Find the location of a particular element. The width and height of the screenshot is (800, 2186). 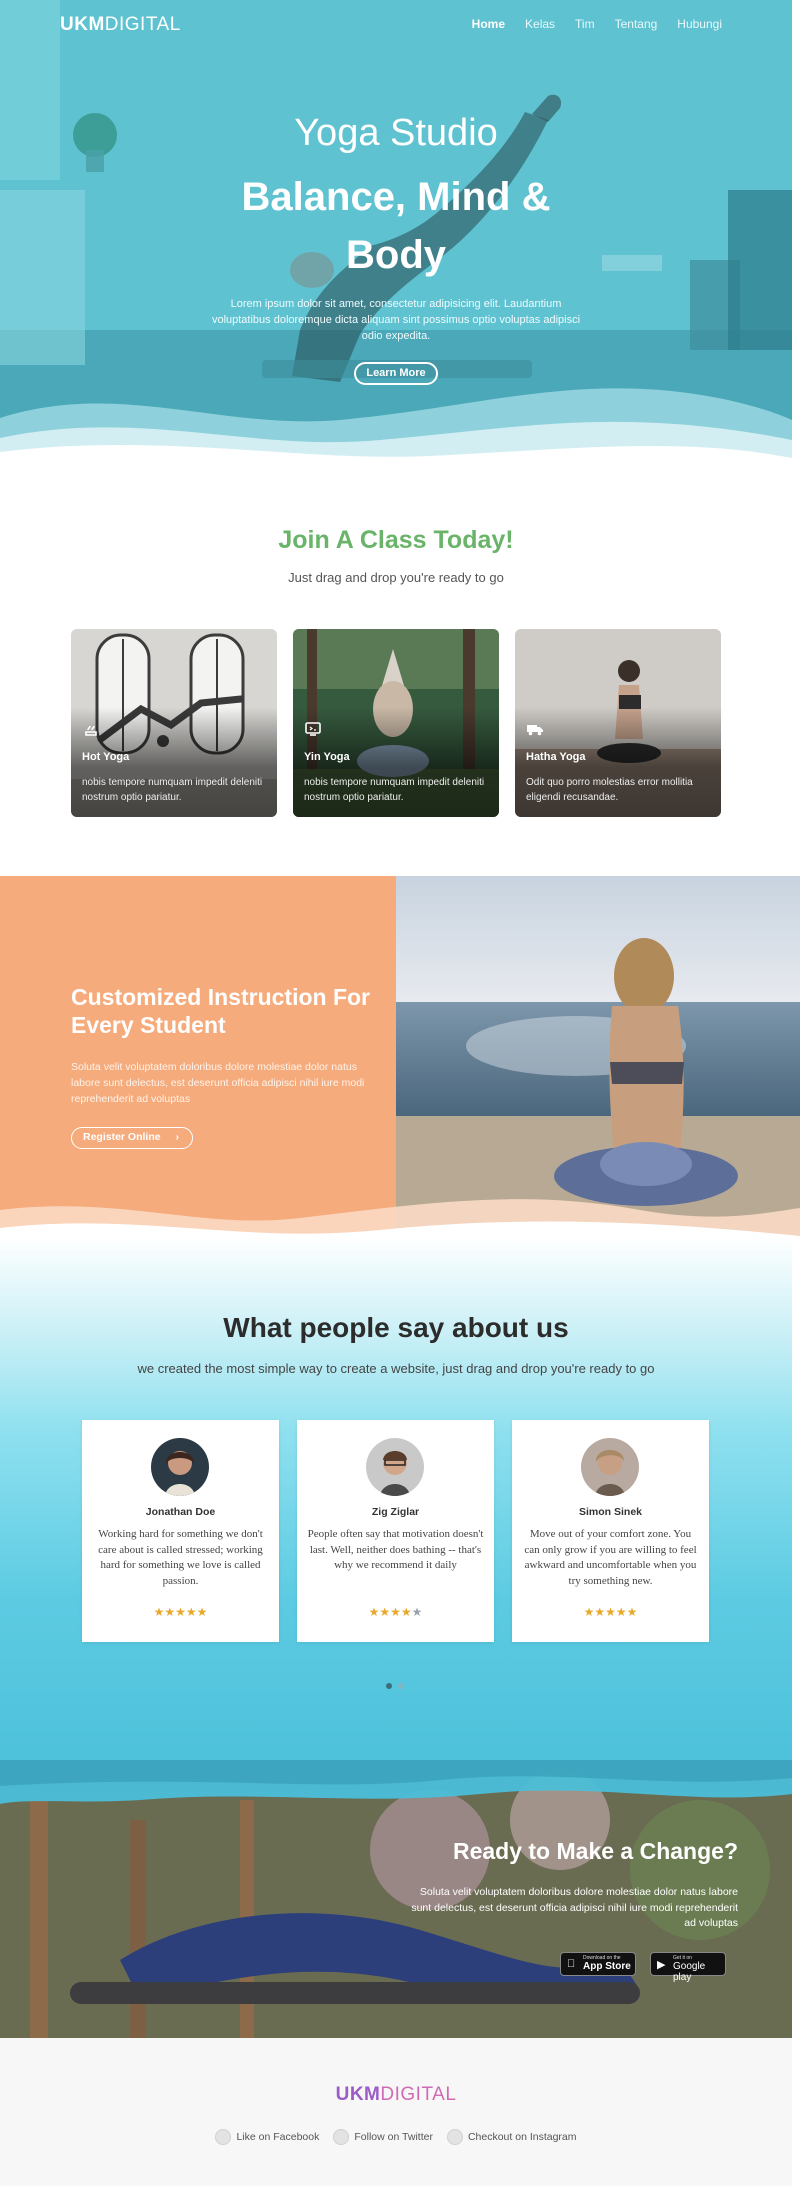

screen-icon is located at coordinates (313, 729).